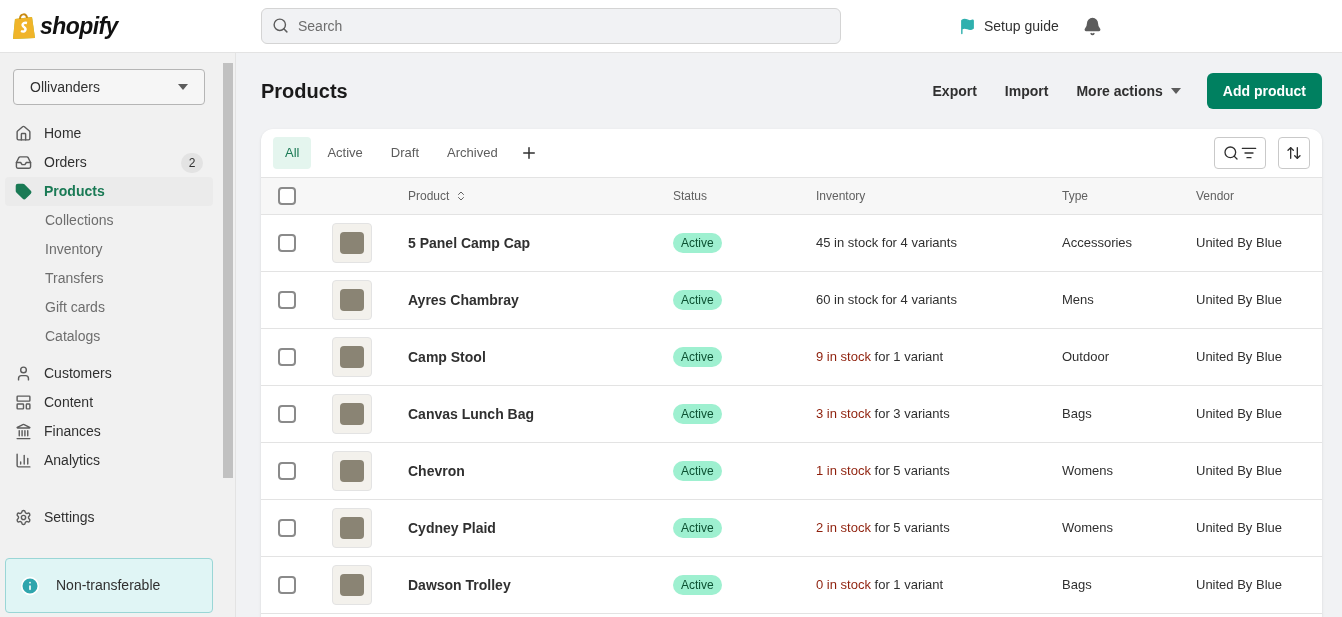 This screenshot has width=1342, height=617. Describe the element at coordinates (436, 471) in the screenshot. I see `product-name: Chevron` at that location.